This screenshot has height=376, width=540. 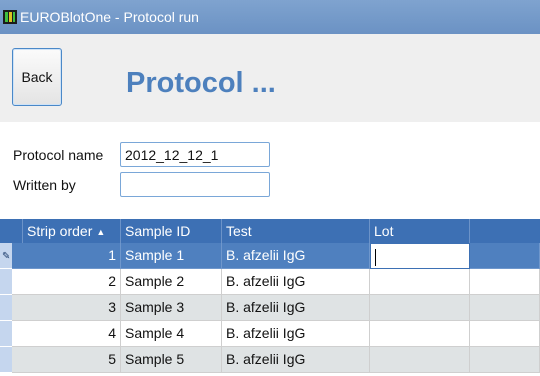 I want to click on cell-sample-id: Sample 1, so click(x=171, y=256).